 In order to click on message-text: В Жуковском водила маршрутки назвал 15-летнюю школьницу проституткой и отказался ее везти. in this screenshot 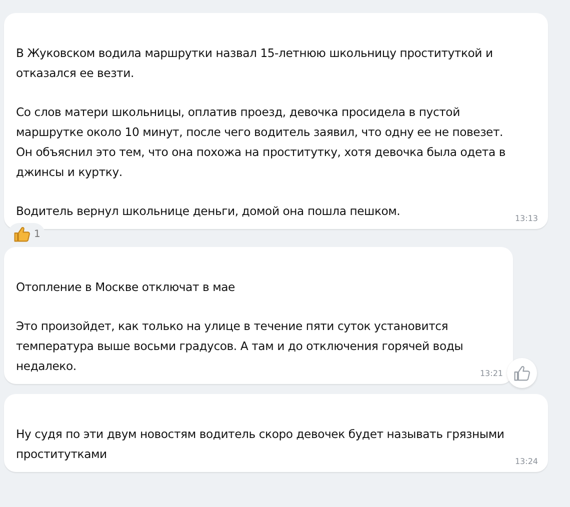, I will do `click(255, 63)`.